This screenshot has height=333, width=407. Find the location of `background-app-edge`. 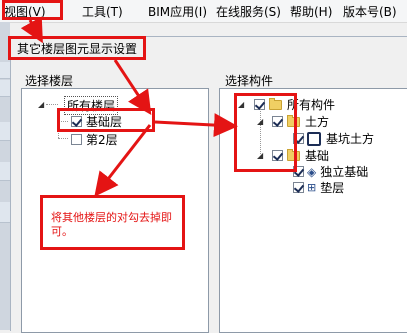

background-app-edge is located at coordinates (5, 176).